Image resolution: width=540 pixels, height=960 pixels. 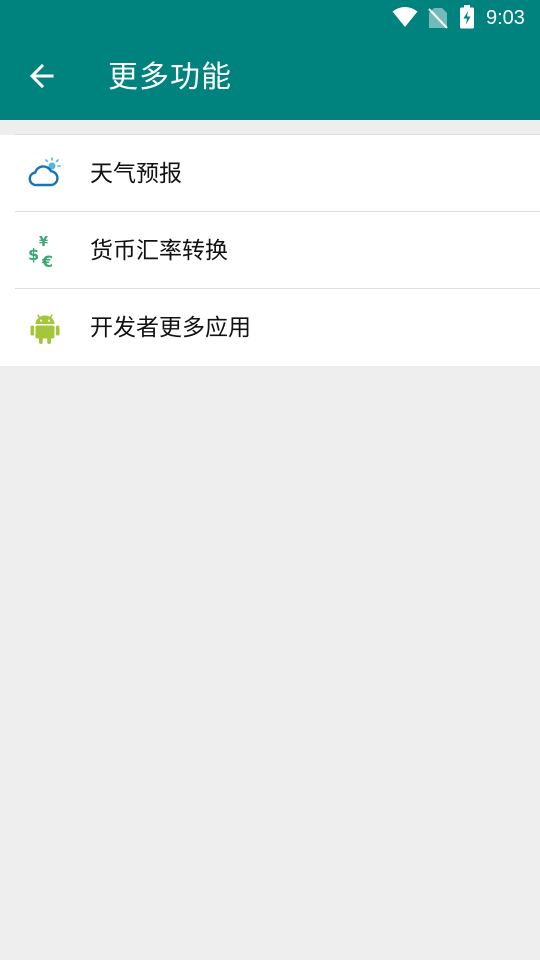 I want to click on list-item-weather: 天气预报, so click(x=270, y=173).